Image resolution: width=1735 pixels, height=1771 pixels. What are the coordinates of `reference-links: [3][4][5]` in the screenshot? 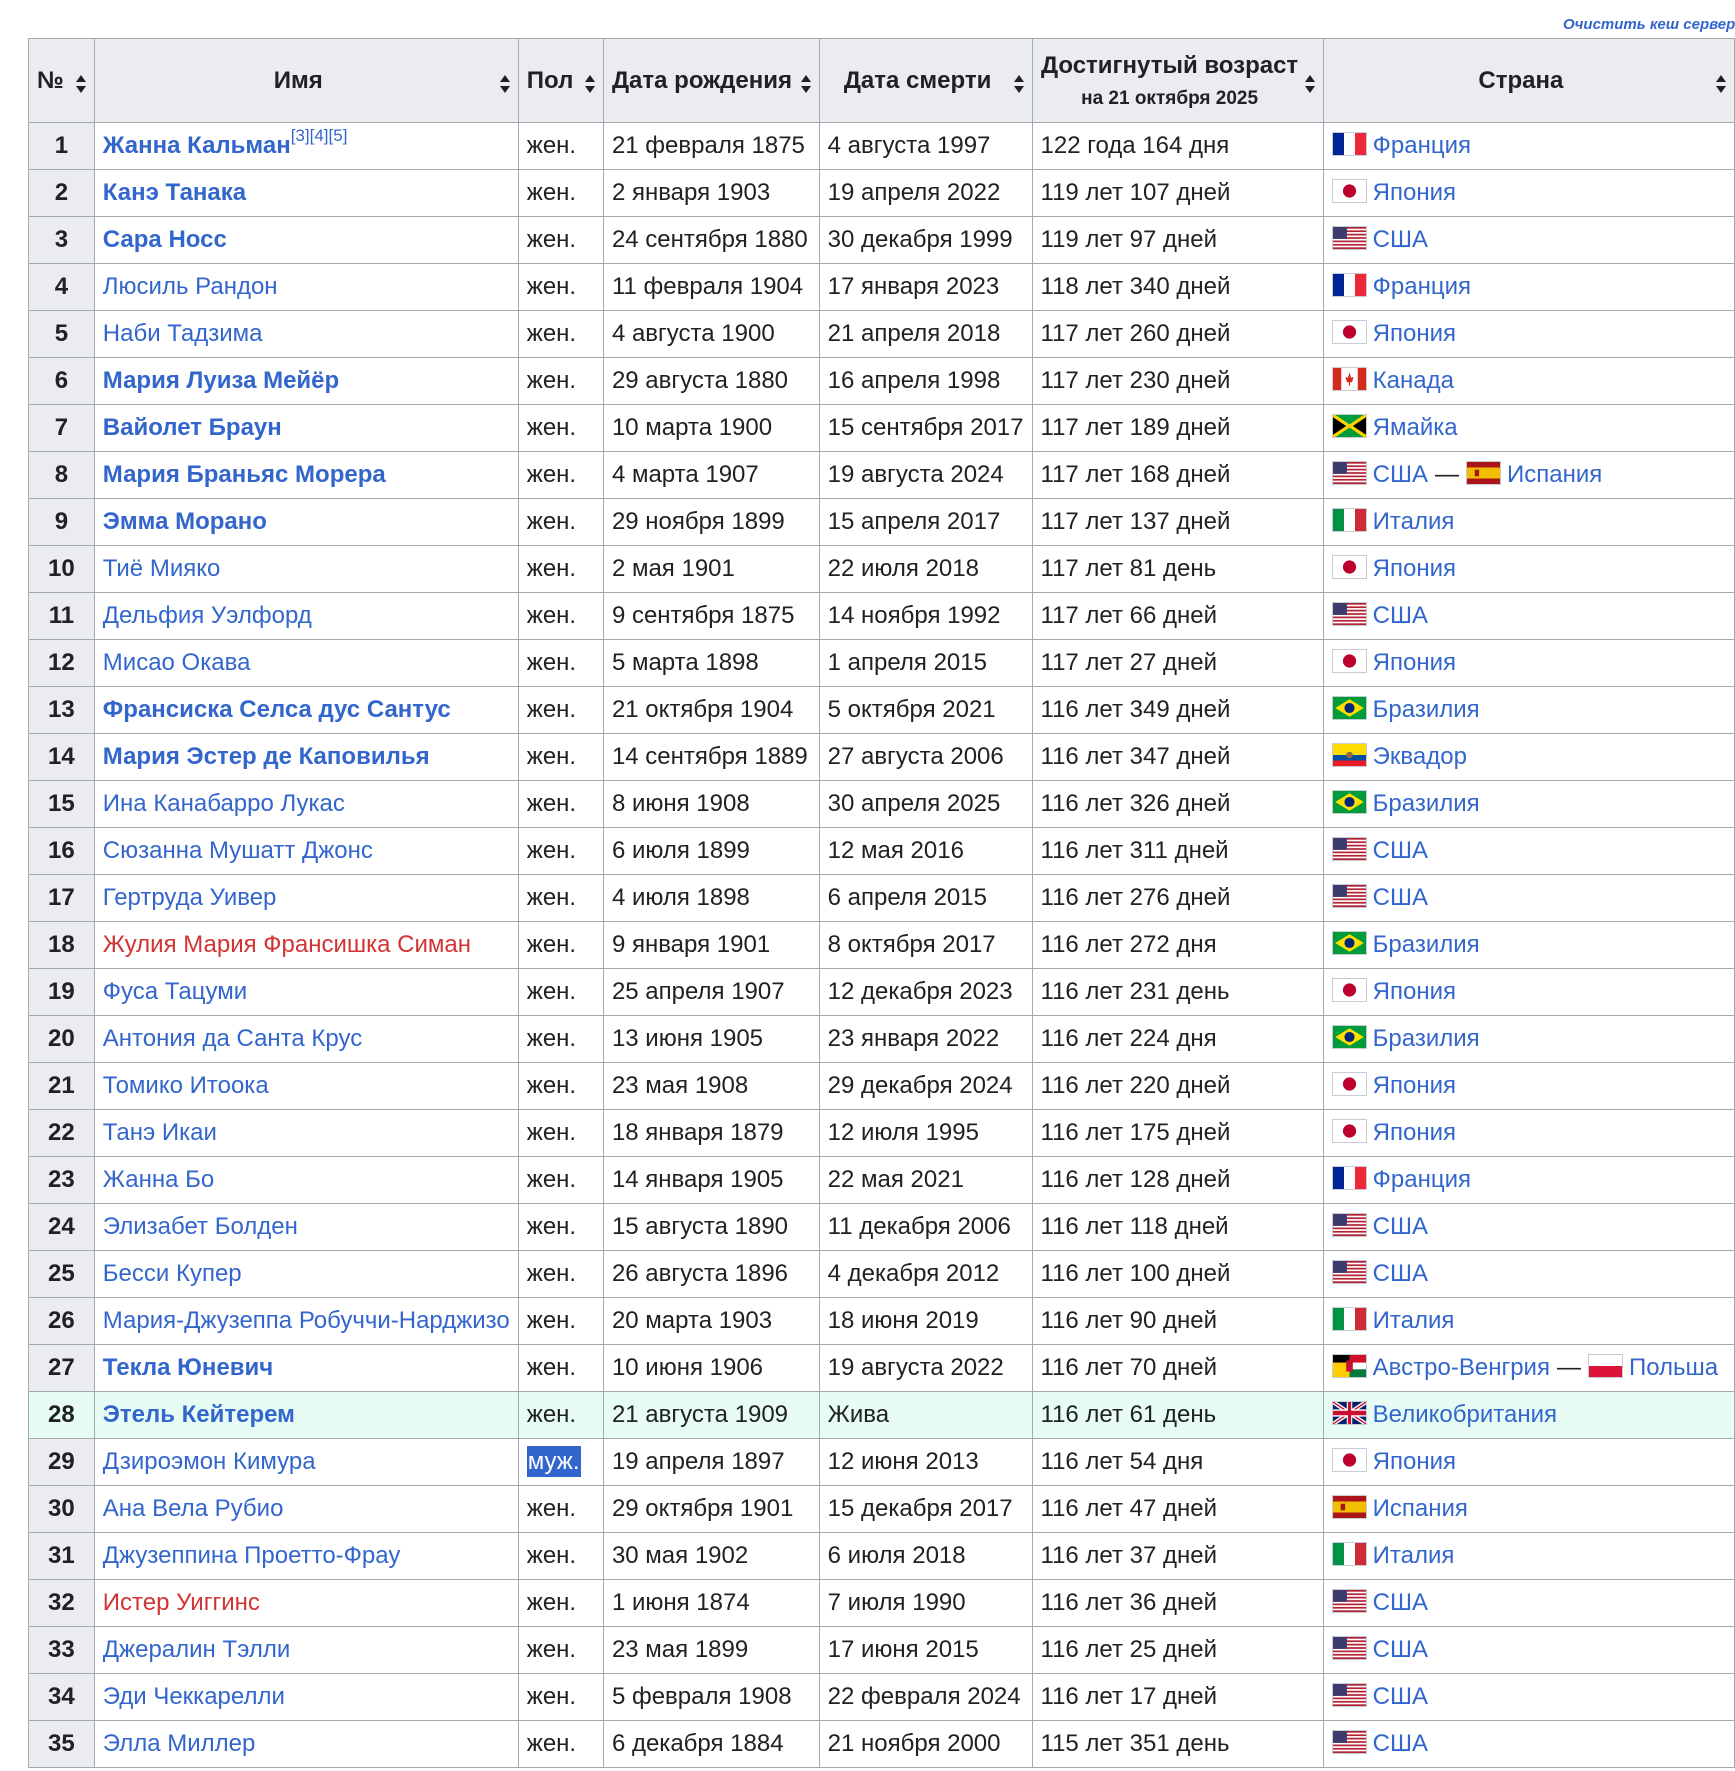 It's located at (319, 135).